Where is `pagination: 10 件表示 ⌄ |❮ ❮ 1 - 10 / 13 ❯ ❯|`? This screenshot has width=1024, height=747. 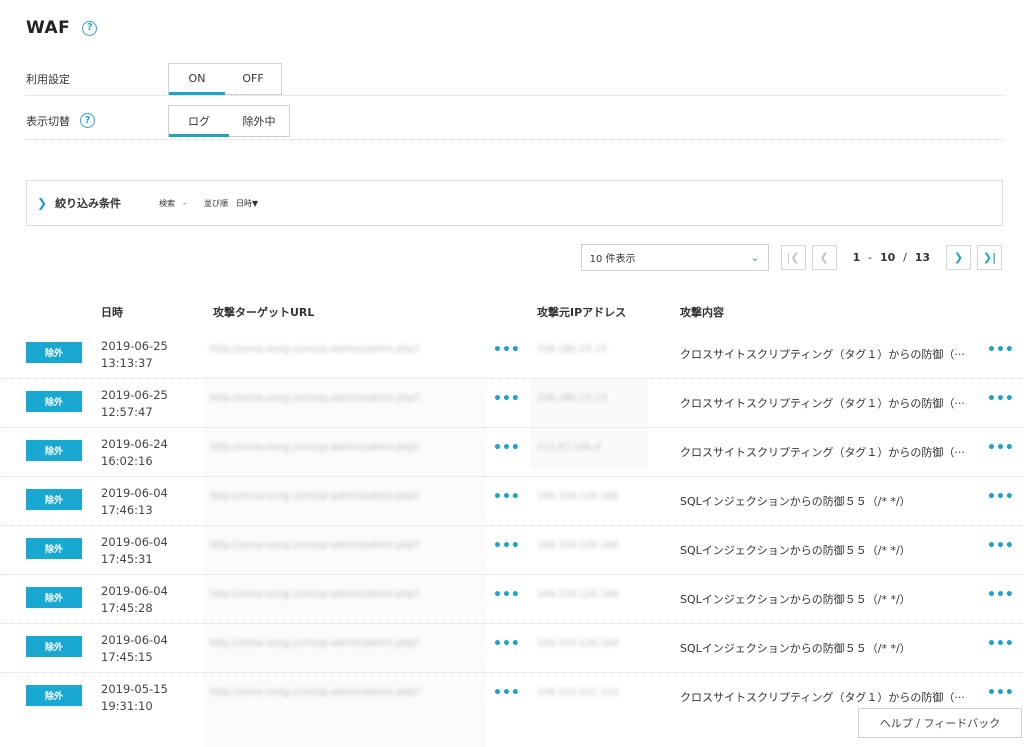 pagination: 10 件表示 ⌄ |❮ ❮ 1 - 10 / 13 ❯ ❯| is located at coordinates (791, 257).